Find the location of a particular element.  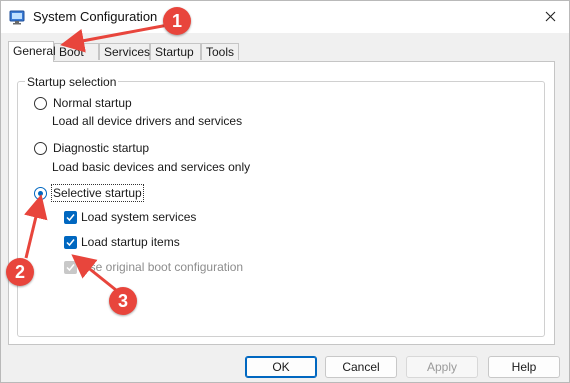

callout-2-badge: 2 is located at coordinates (20, 272).